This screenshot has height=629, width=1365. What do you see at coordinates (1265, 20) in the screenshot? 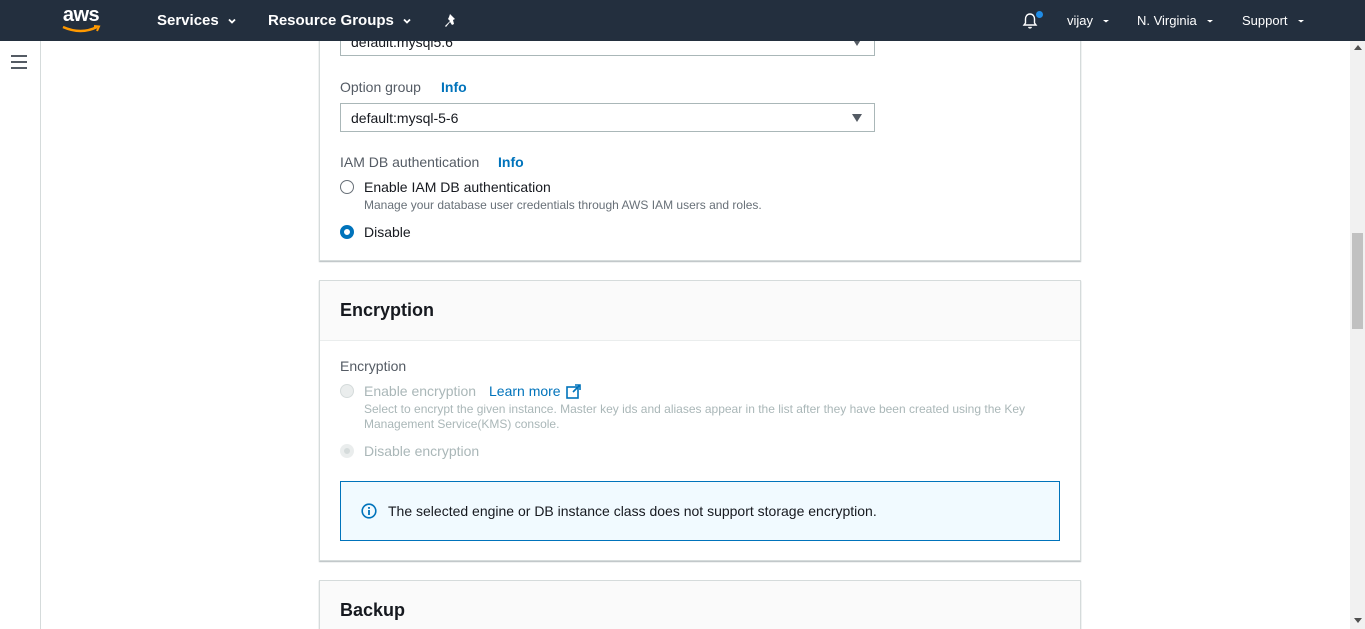
I see `support-label: Support` at bounding box center [1265, 20].